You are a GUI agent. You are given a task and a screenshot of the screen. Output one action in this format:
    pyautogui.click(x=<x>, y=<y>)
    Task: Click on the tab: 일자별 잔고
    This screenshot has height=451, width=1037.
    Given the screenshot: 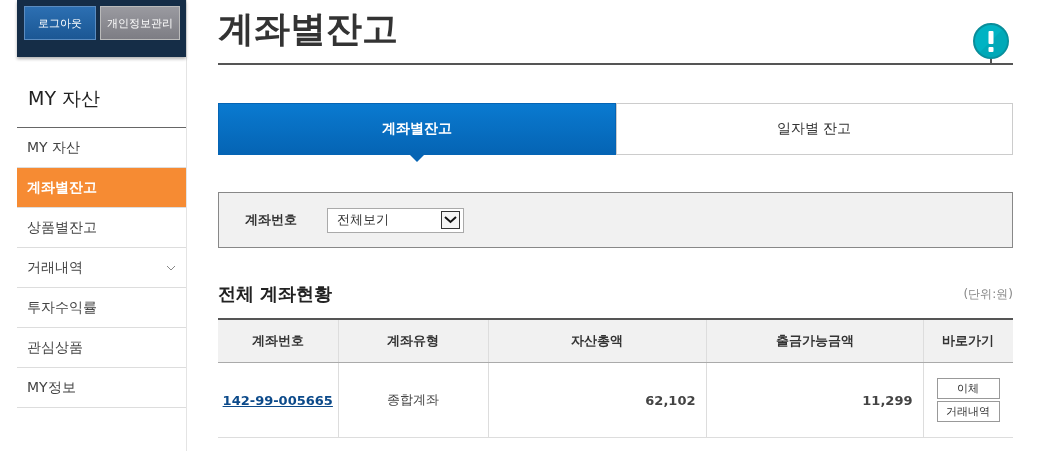 What is the action you would take?
    pyautogui.click(x=814, y=129)
    